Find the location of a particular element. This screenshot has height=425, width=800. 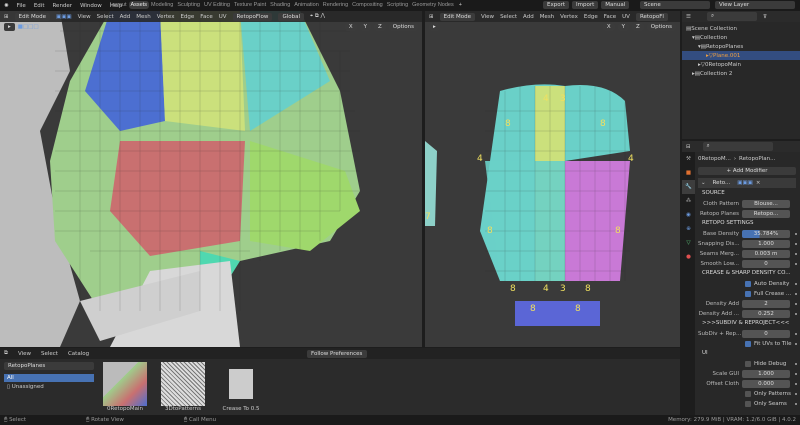

outliner-item-selected: ▸▽ Plane.001 is located at coordinates (741, 55).